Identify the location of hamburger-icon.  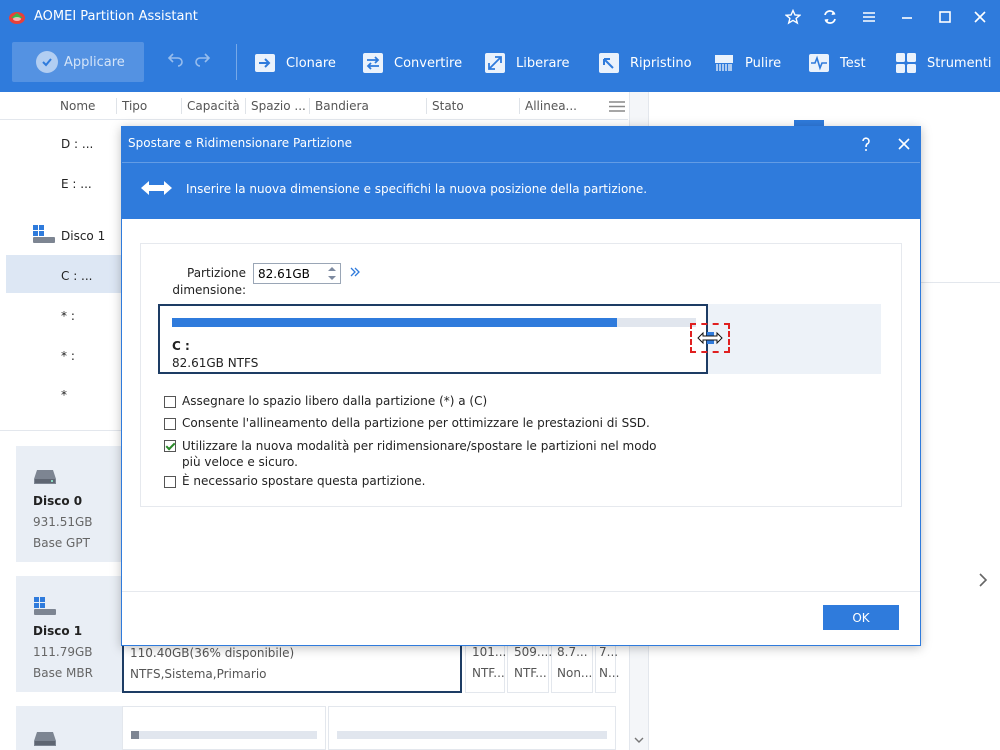
(869, 17).